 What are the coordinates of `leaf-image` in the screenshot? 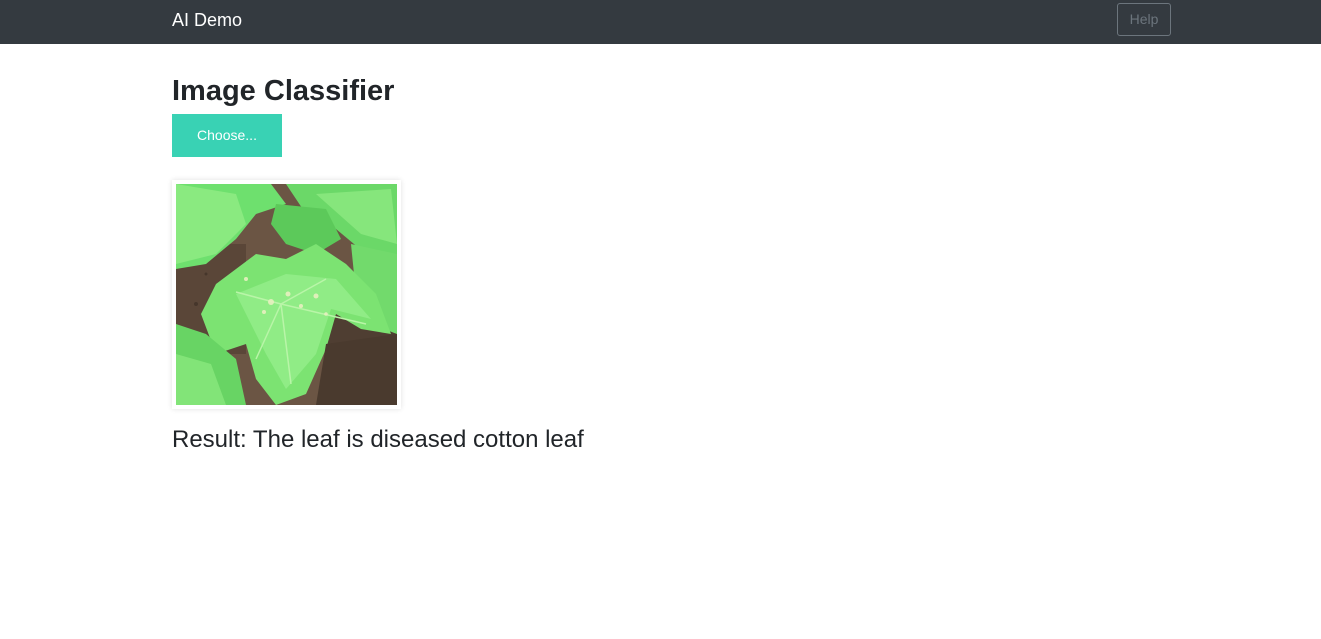 It's located at (286, 294).